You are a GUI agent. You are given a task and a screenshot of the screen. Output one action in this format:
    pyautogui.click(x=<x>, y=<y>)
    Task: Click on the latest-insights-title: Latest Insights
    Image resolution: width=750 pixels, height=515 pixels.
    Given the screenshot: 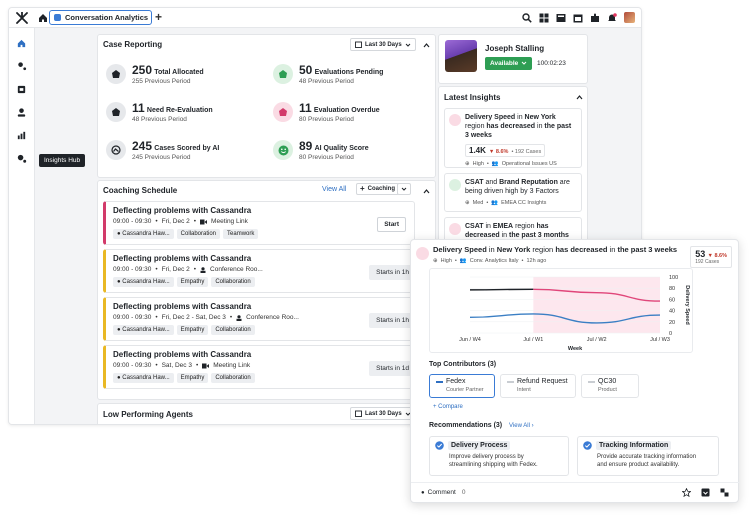 What is the action you would take?
    pyautogui.click(x=472, y=97)
    